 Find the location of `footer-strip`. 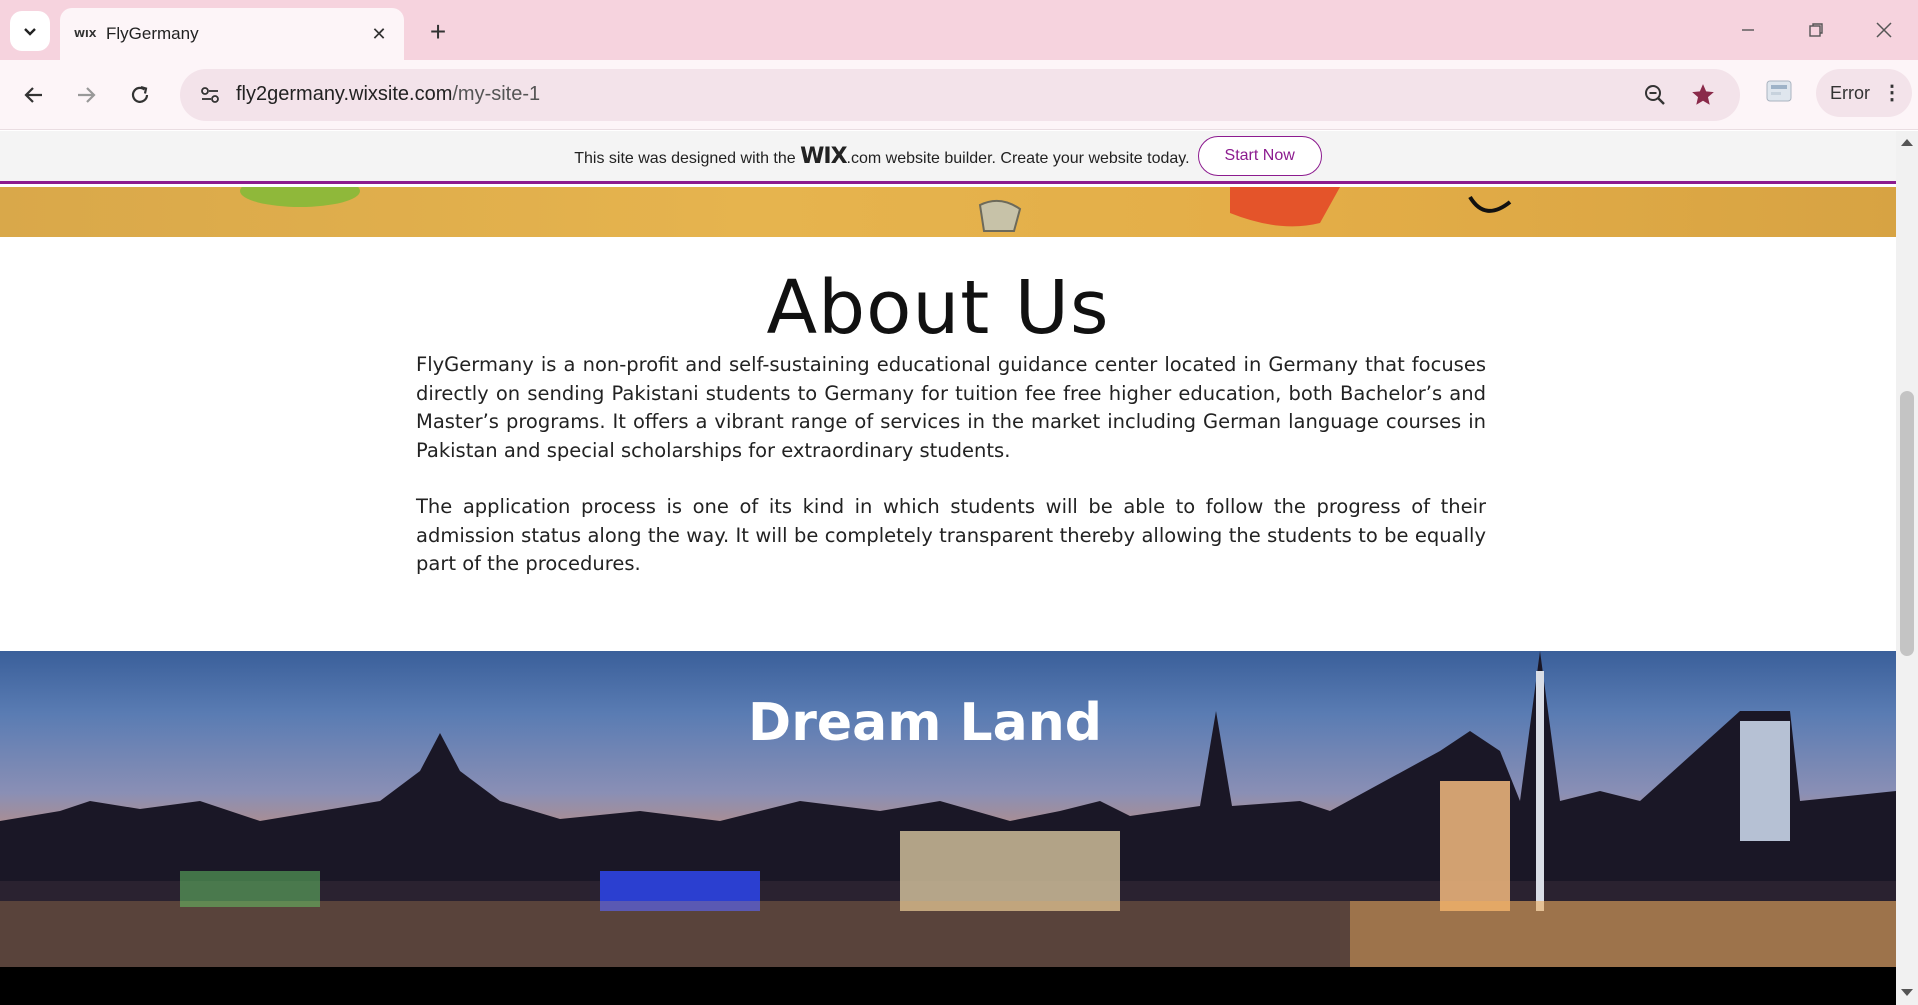

footer-strip is located at coordinates (948, 986).